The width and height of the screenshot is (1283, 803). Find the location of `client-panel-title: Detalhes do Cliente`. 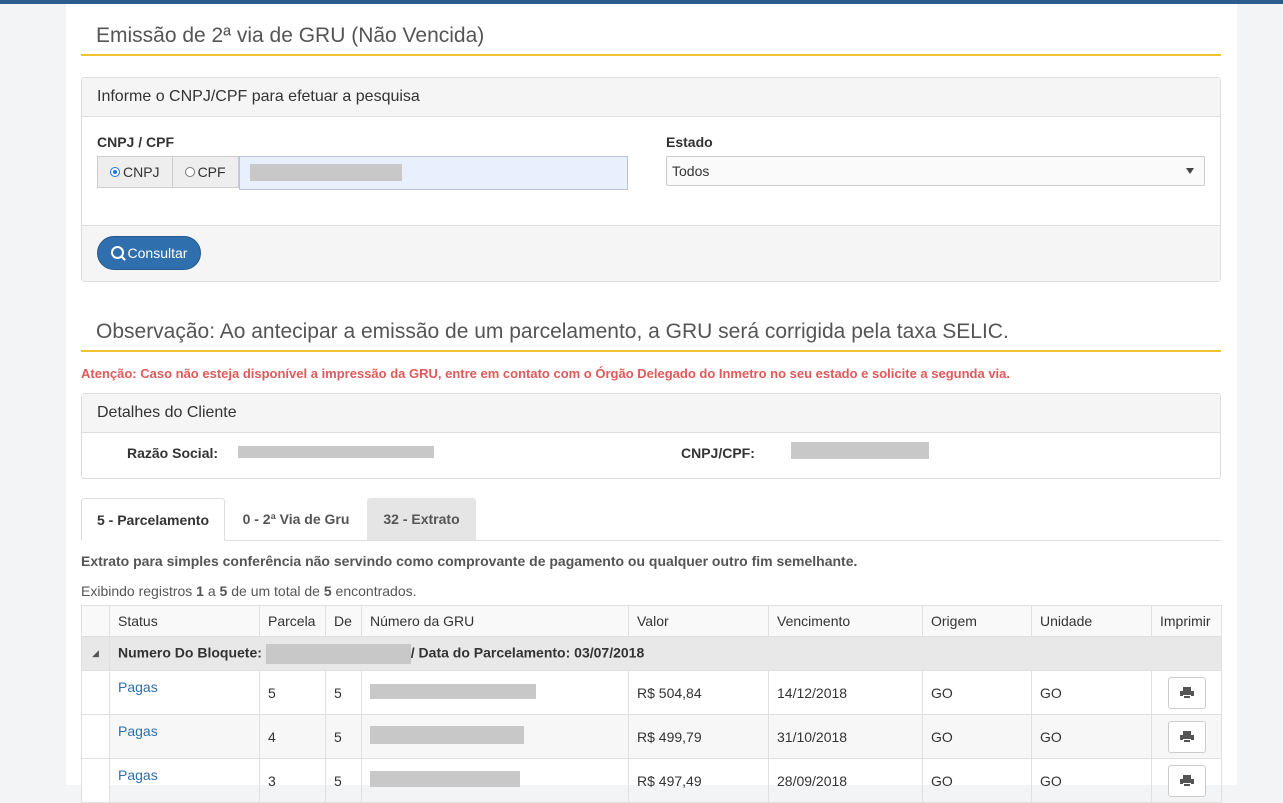

client-panel-title: Detalhes do Cliente is located at coordinates (651, 413).